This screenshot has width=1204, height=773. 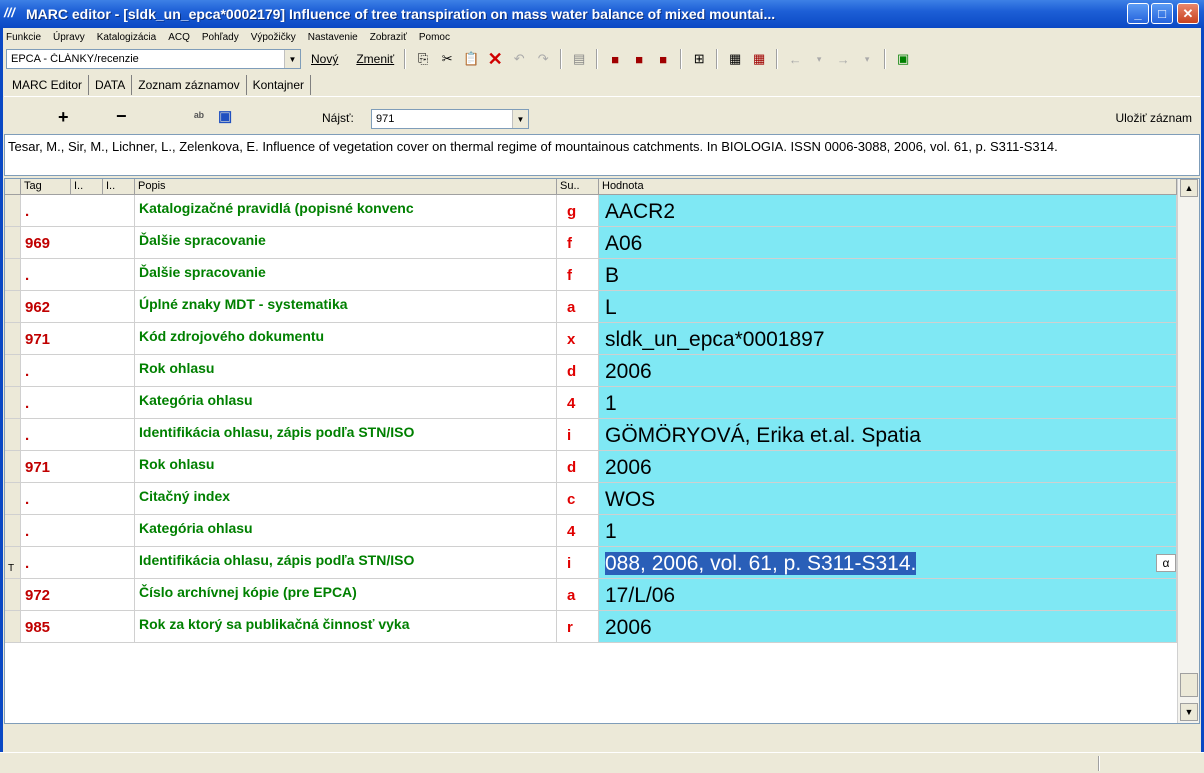 I want to click on minimize-button: _, so click(x=1138, y=13).